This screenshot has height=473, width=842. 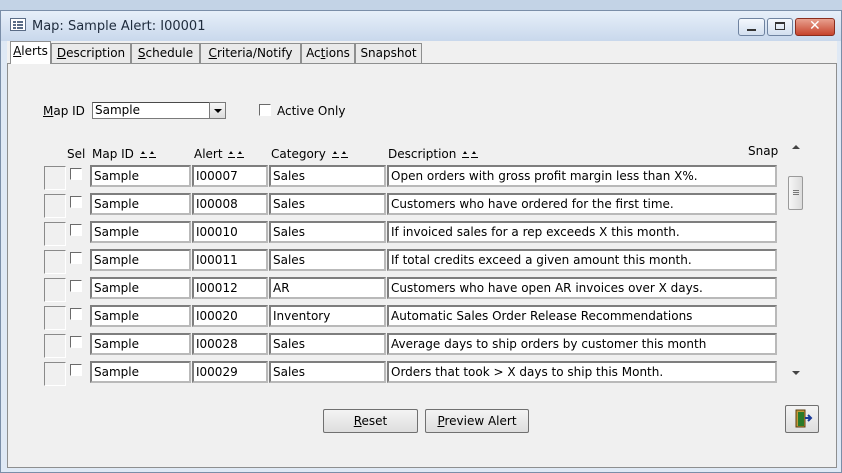 I want to click on tab-schedule: Schedule, so click(x=165, y=53).